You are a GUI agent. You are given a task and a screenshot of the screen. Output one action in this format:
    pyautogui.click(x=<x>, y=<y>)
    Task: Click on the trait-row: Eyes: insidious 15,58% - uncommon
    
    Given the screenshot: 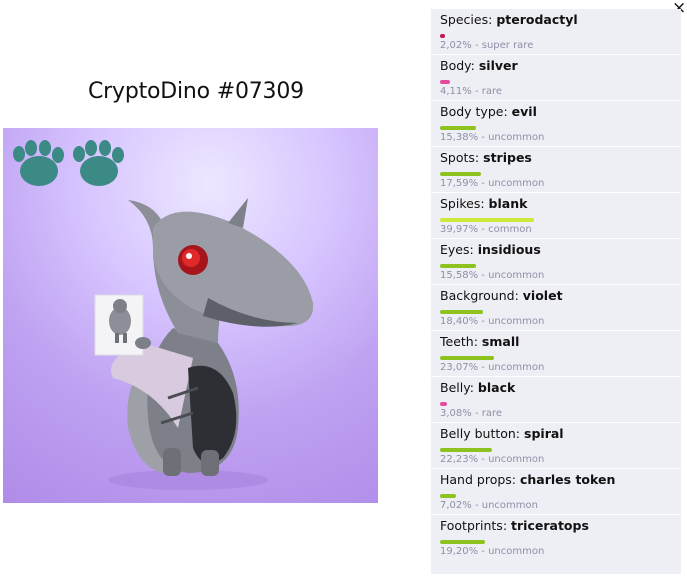 What is the action you would take?
    pyautogui.click(x=556, y=262)
    